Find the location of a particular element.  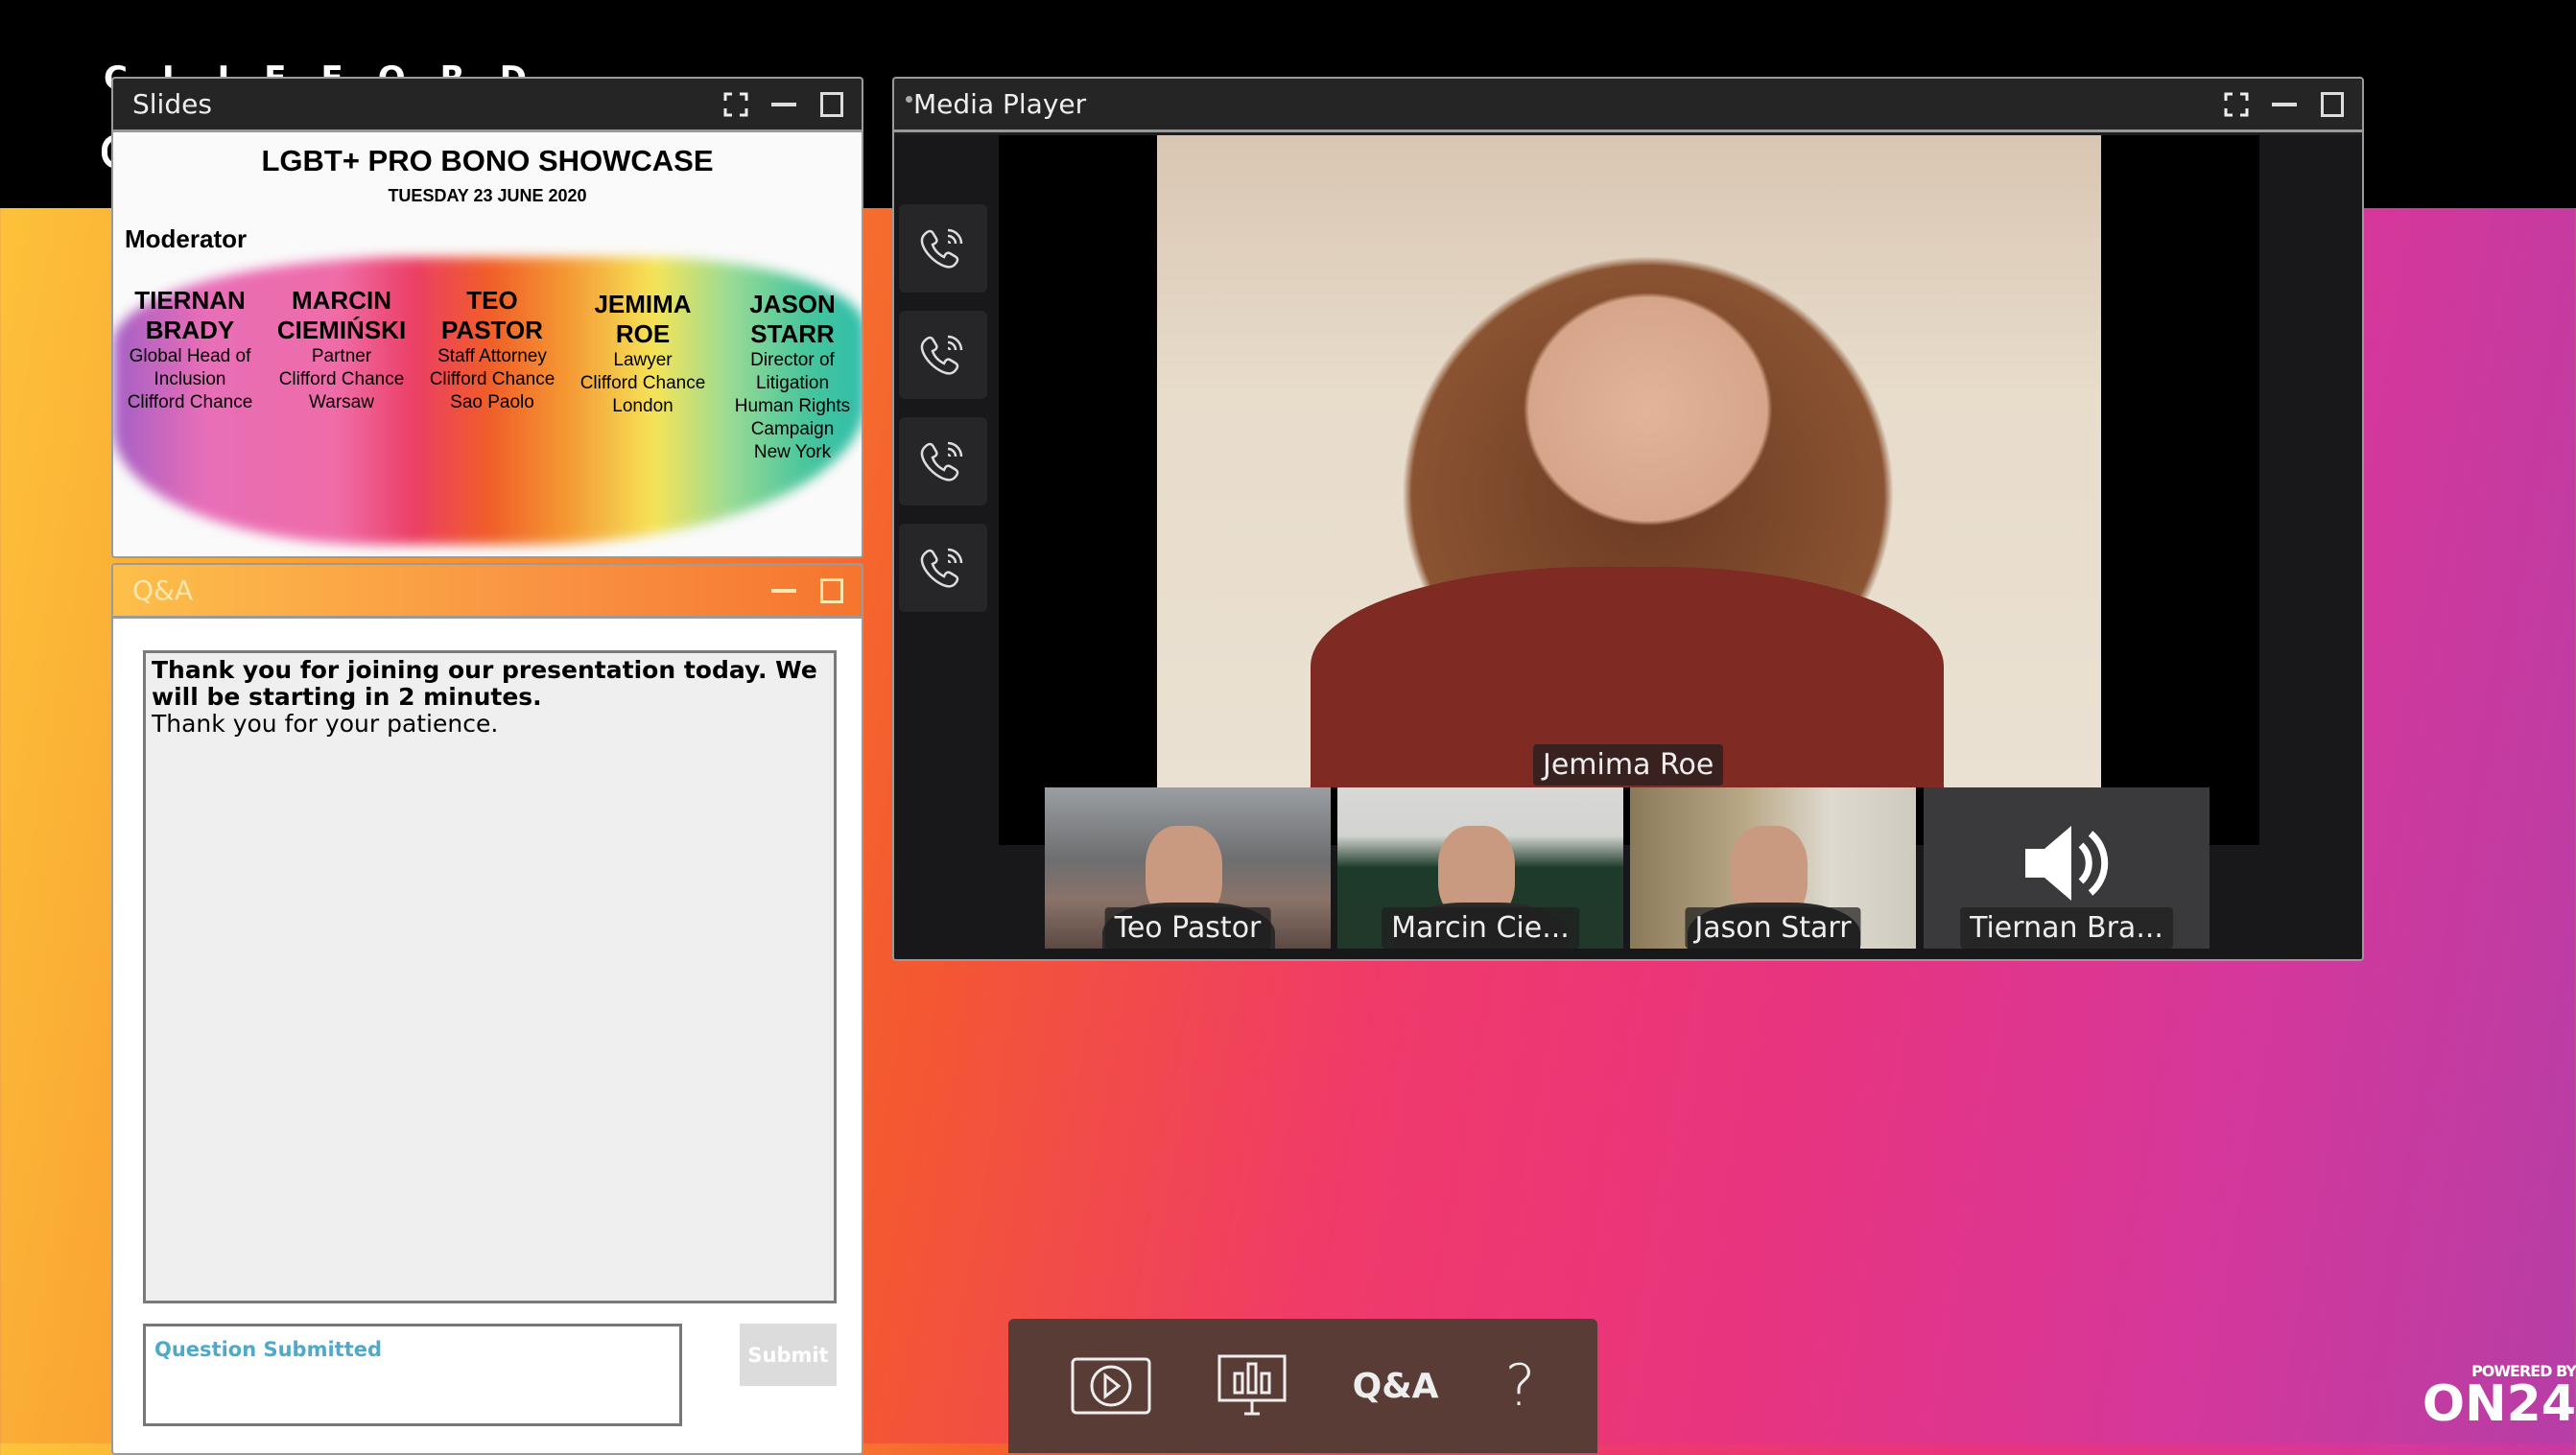

speaker-name: TIERNAN BRADY is located at coordinates (190, 315).